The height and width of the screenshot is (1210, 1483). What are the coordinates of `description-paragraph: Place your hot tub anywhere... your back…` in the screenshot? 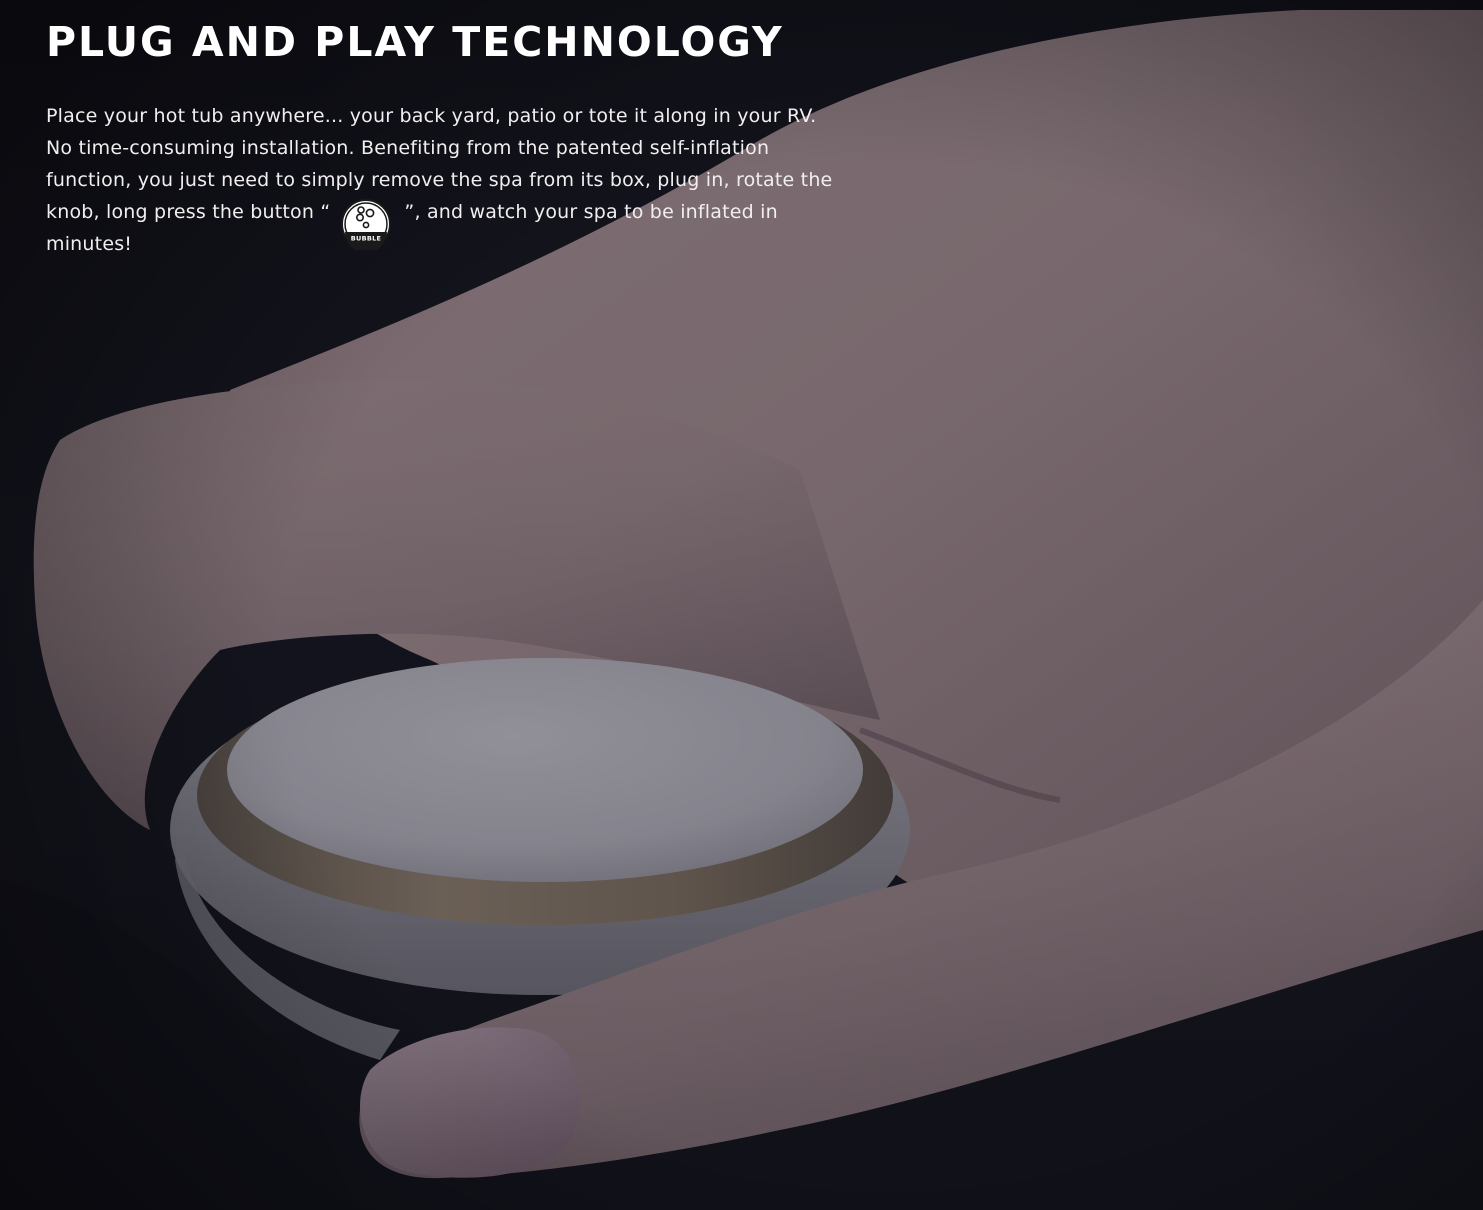 It's located at (446, 180).